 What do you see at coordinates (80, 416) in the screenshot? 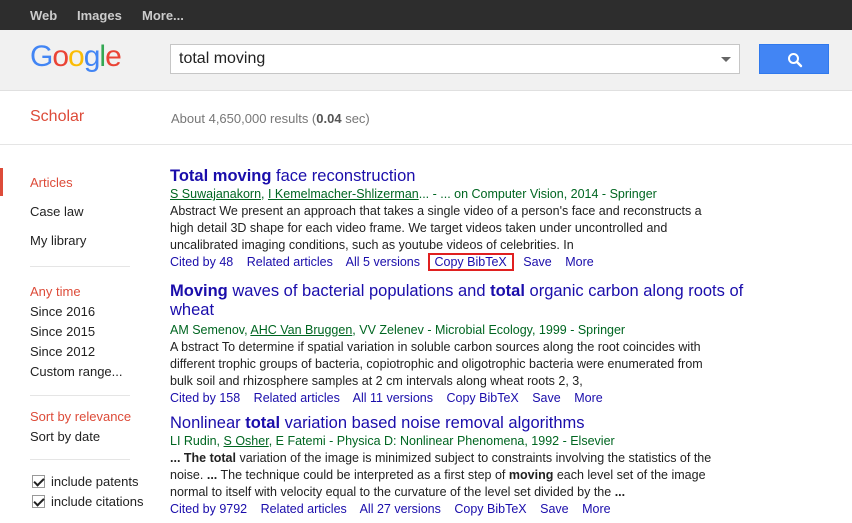
I see `sidebar-item-sort-relevance: Sort by relevance` at bounding box center [80, 416].